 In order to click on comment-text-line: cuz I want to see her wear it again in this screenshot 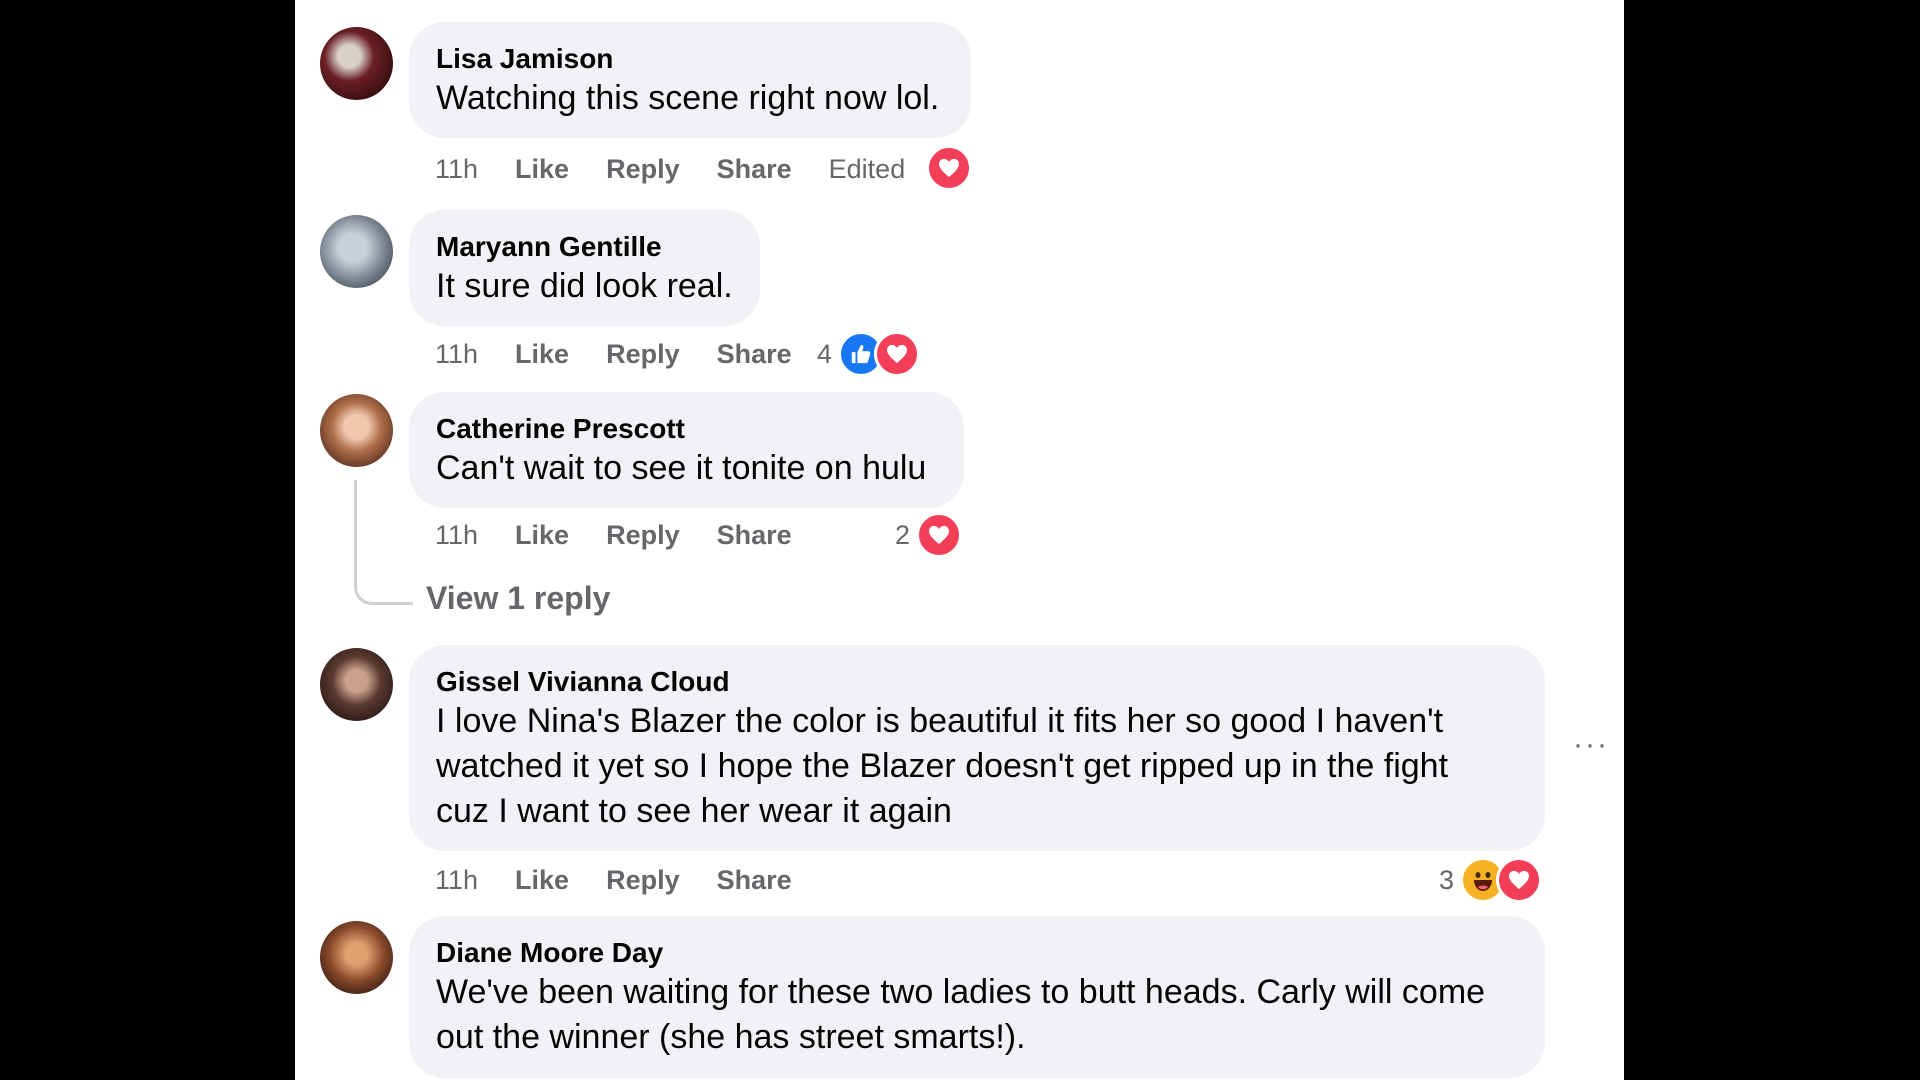, I will do `click(694, 811)`.